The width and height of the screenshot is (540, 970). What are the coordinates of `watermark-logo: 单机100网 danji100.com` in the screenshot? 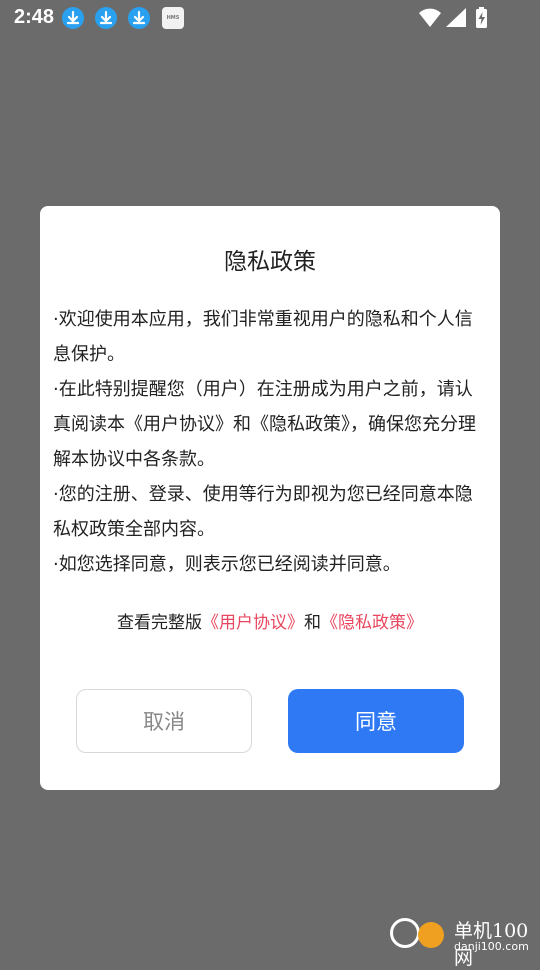 It's located at (463, 940).